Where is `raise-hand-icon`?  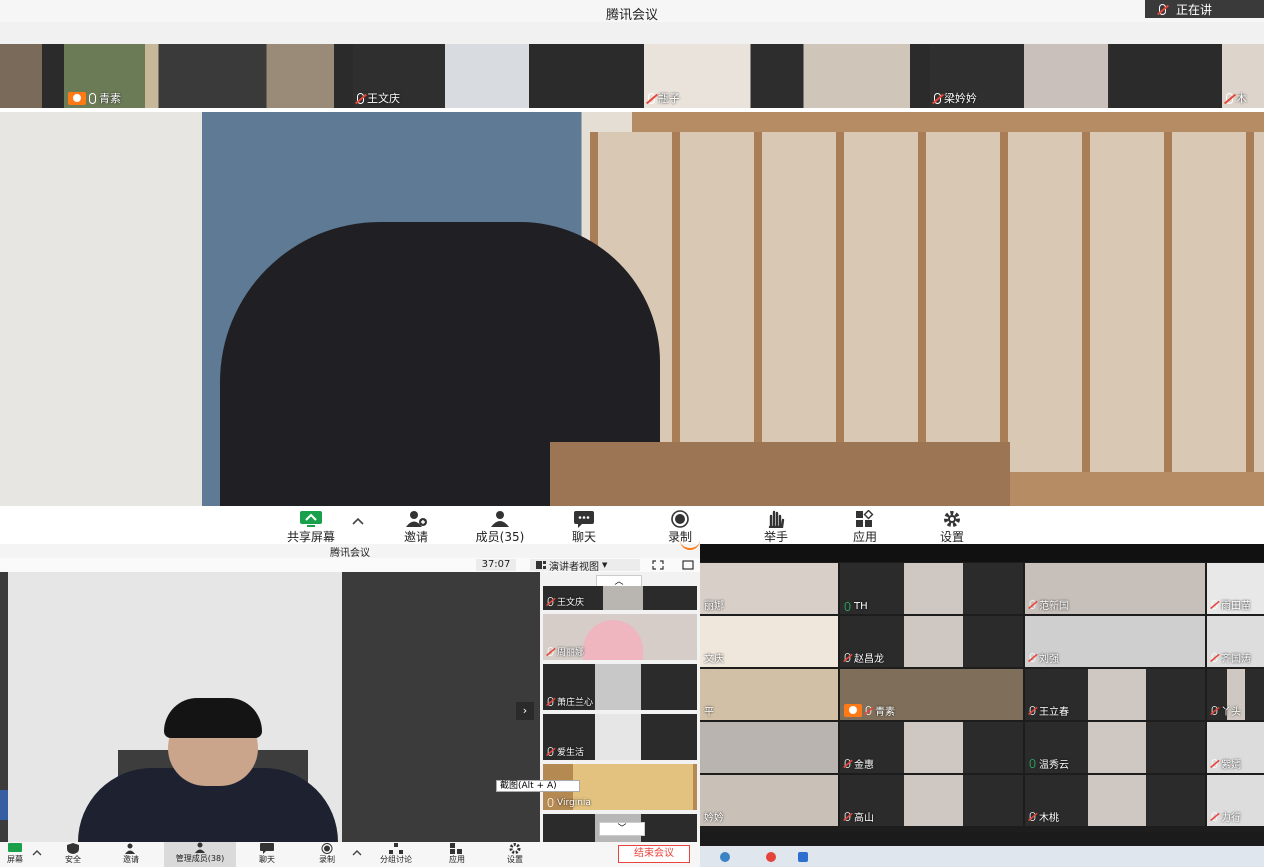
raise-hand-icon is located at coordinates (776, 519).